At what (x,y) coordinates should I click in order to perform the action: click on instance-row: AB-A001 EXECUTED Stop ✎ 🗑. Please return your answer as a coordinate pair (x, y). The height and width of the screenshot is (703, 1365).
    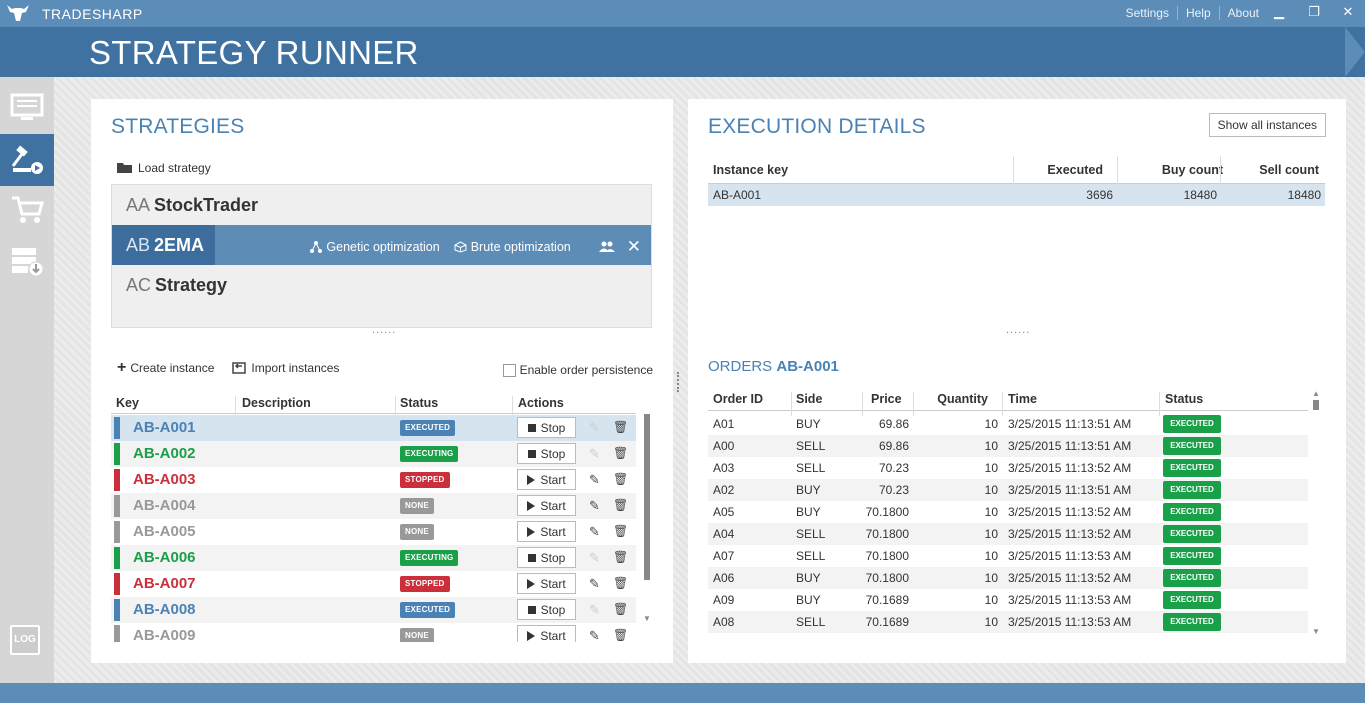
    Looking at the image, I should click on (373, 428).